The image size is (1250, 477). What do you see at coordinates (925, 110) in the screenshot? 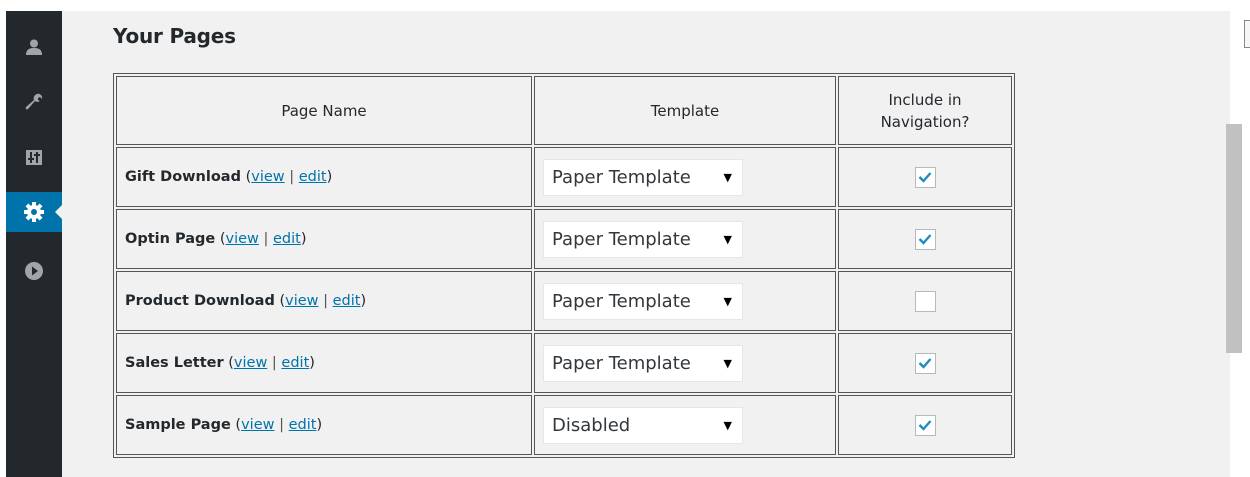
I see `header-include-in-navigation: Include in Navigation?` at bounding box center [925, 110].